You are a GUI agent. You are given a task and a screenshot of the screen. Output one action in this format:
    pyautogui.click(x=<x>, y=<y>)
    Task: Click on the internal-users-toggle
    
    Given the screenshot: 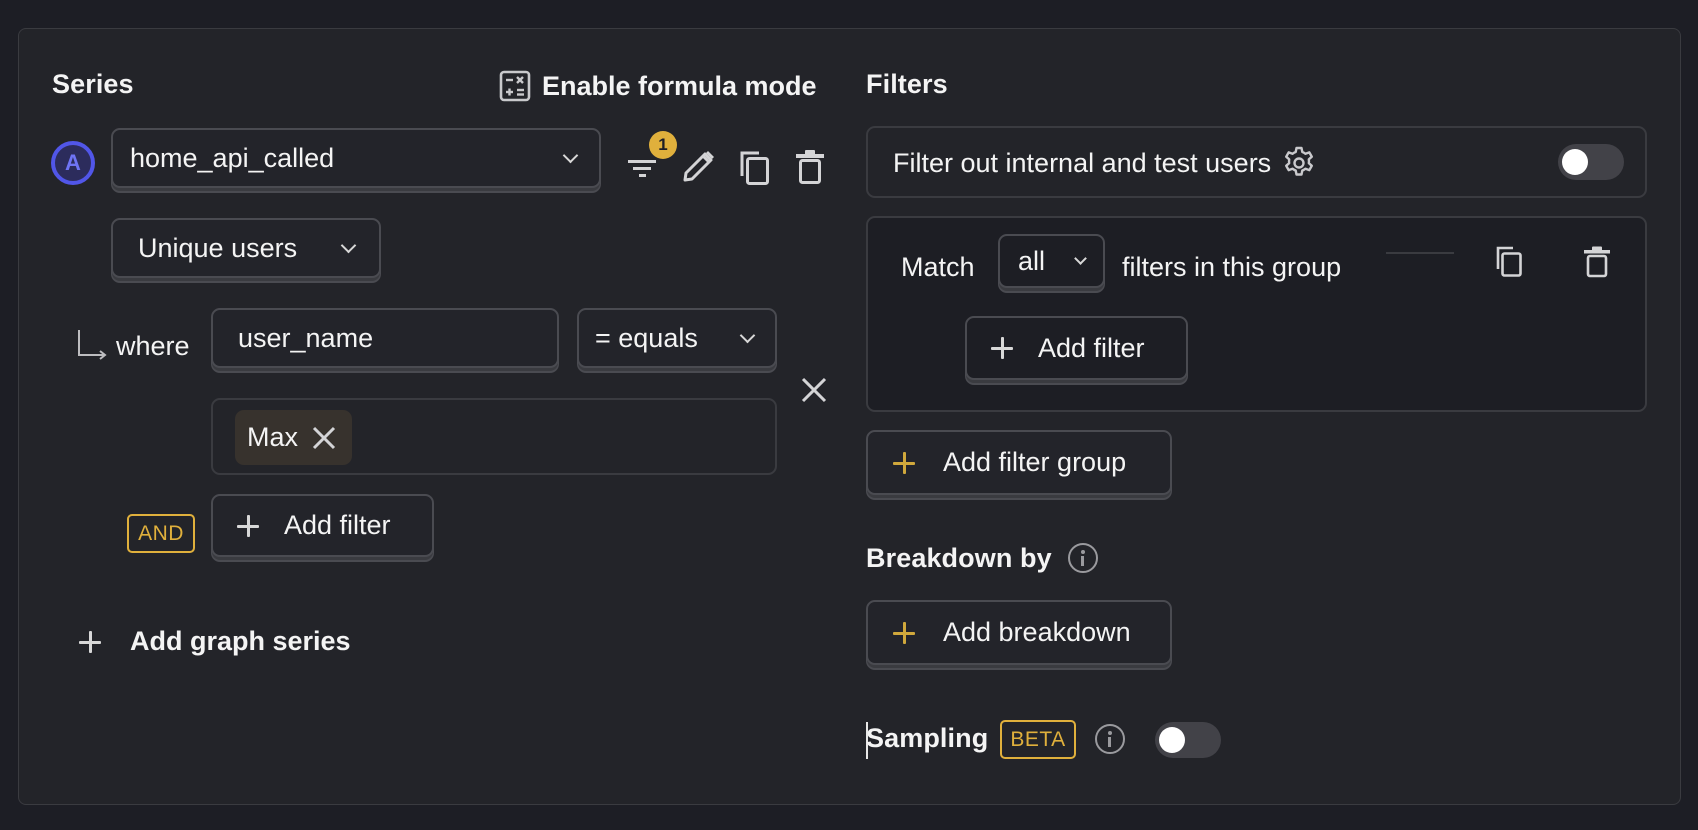 What is the action you would take?
    pyautogui.click(x=1591, y=162)
    